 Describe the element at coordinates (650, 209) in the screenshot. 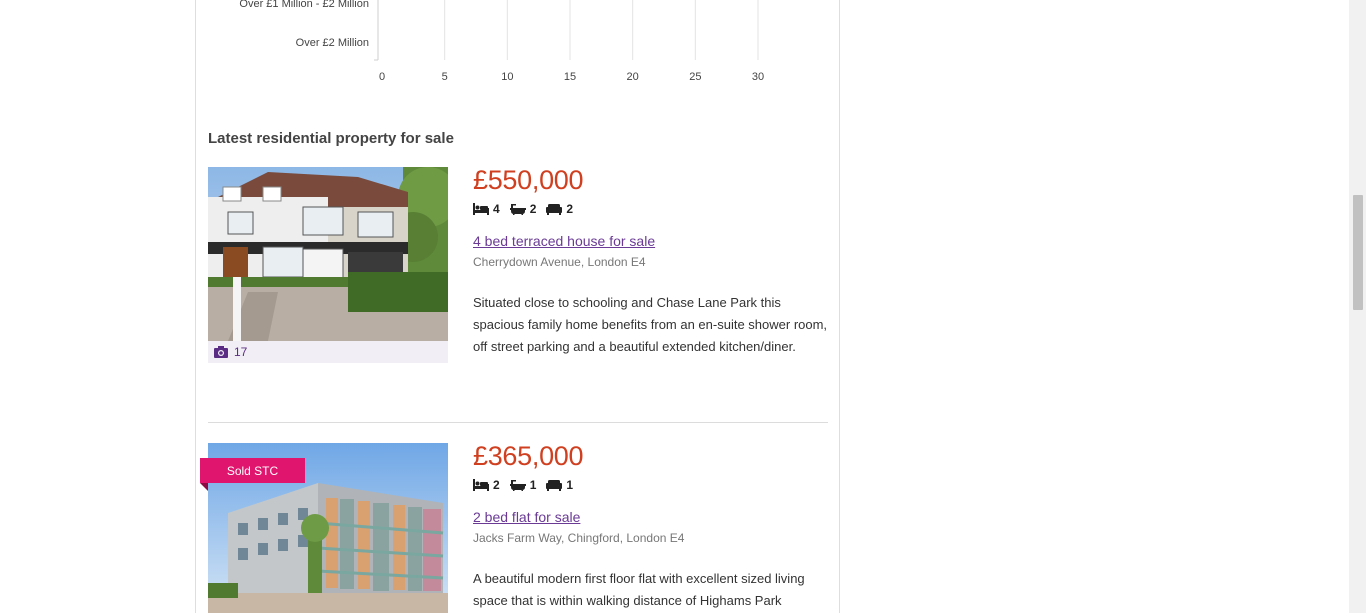

I see `listing-features: 4 2 2` at that location.